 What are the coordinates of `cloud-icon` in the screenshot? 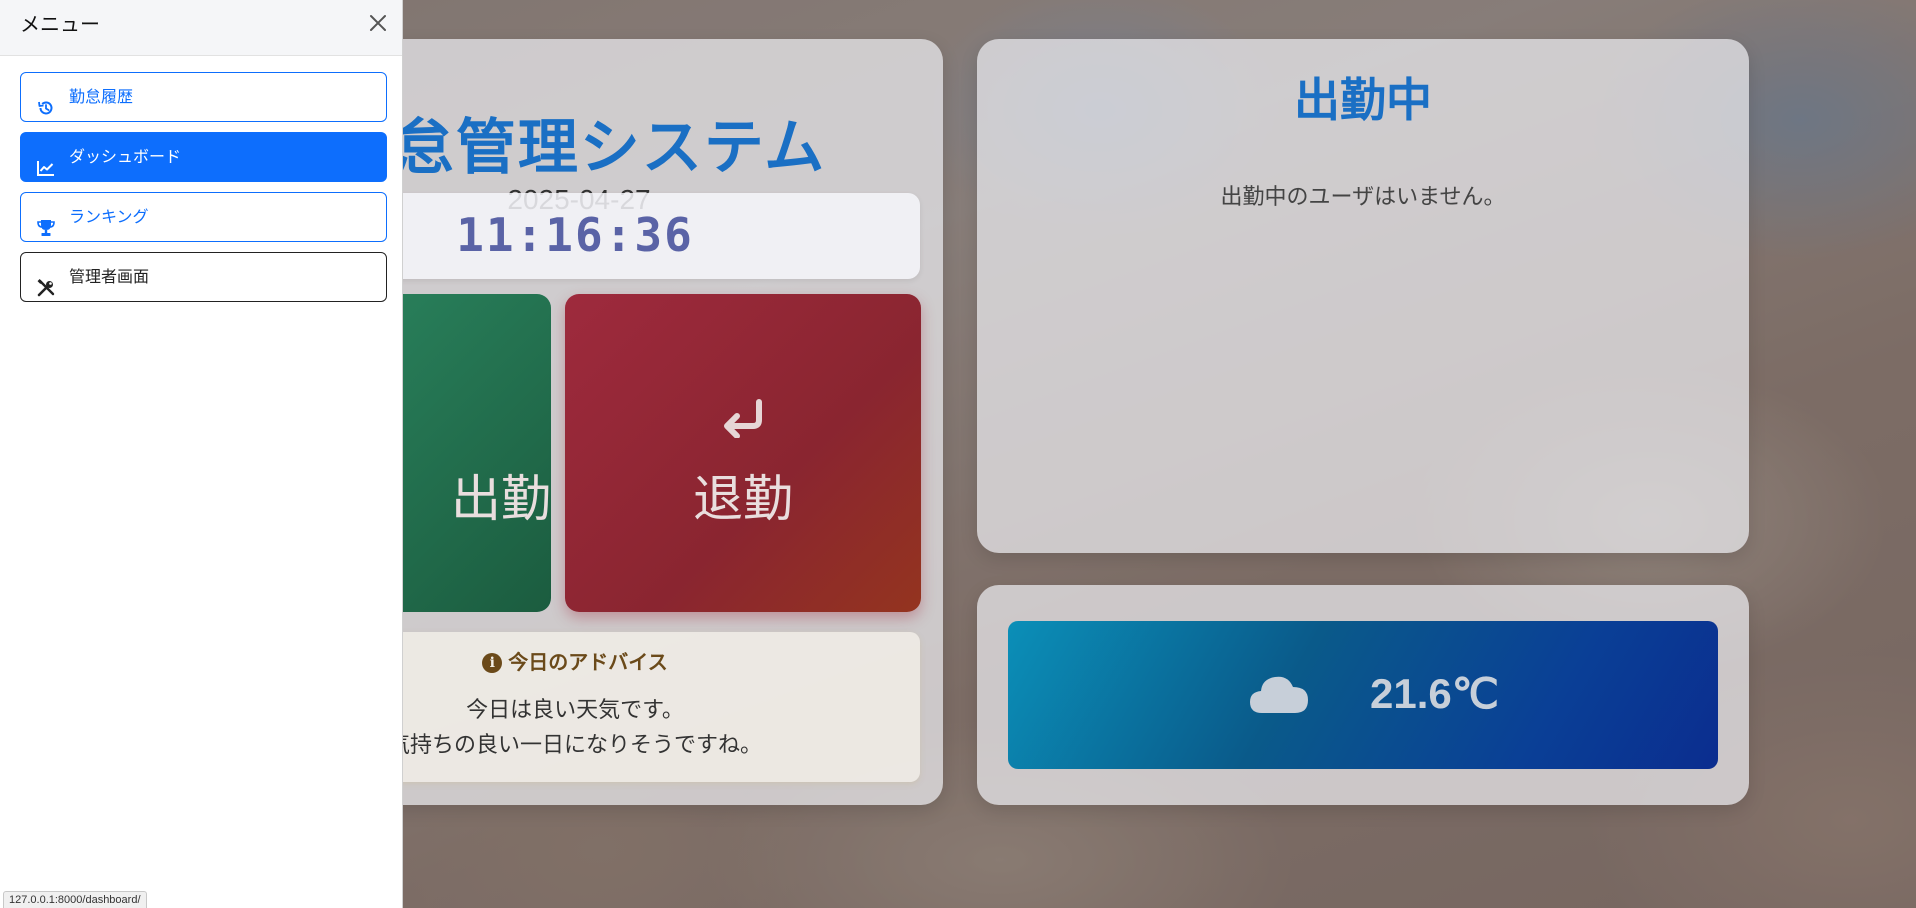 It's located at (1279, 695).